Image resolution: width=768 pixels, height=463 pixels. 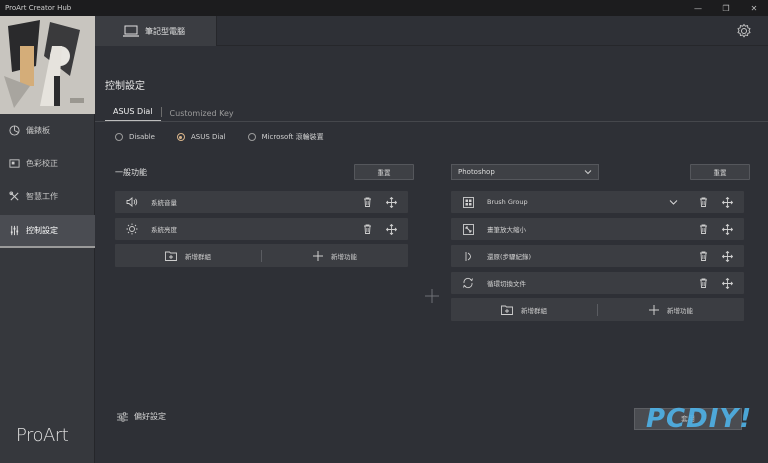 What do you see at coordinates (133, 114) in the screenshot?
I see `tab-asus-dial: ASUS Dial` at bounding box center [133, 114].